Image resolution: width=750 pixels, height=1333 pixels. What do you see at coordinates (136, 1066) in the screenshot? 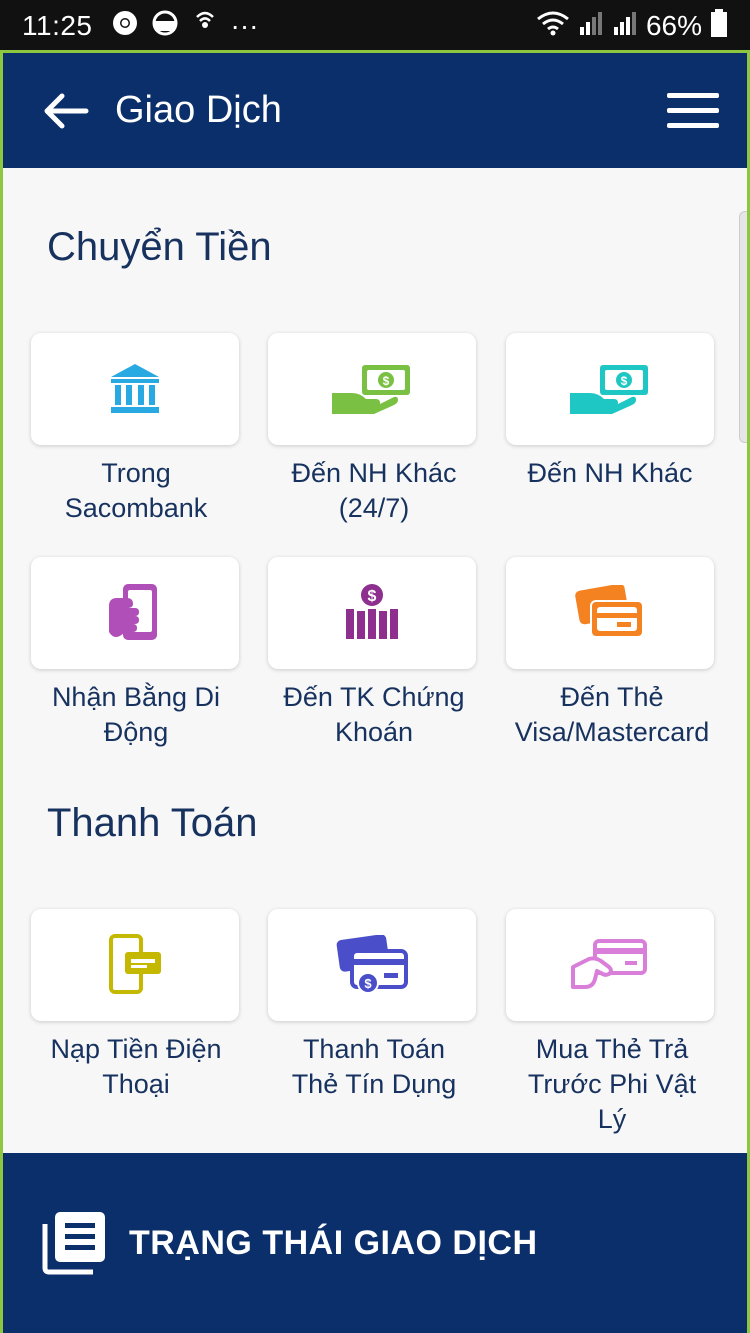
I see `card-label: Nạp Tiền Điện Thoại` at bounding box center [136, 1066].